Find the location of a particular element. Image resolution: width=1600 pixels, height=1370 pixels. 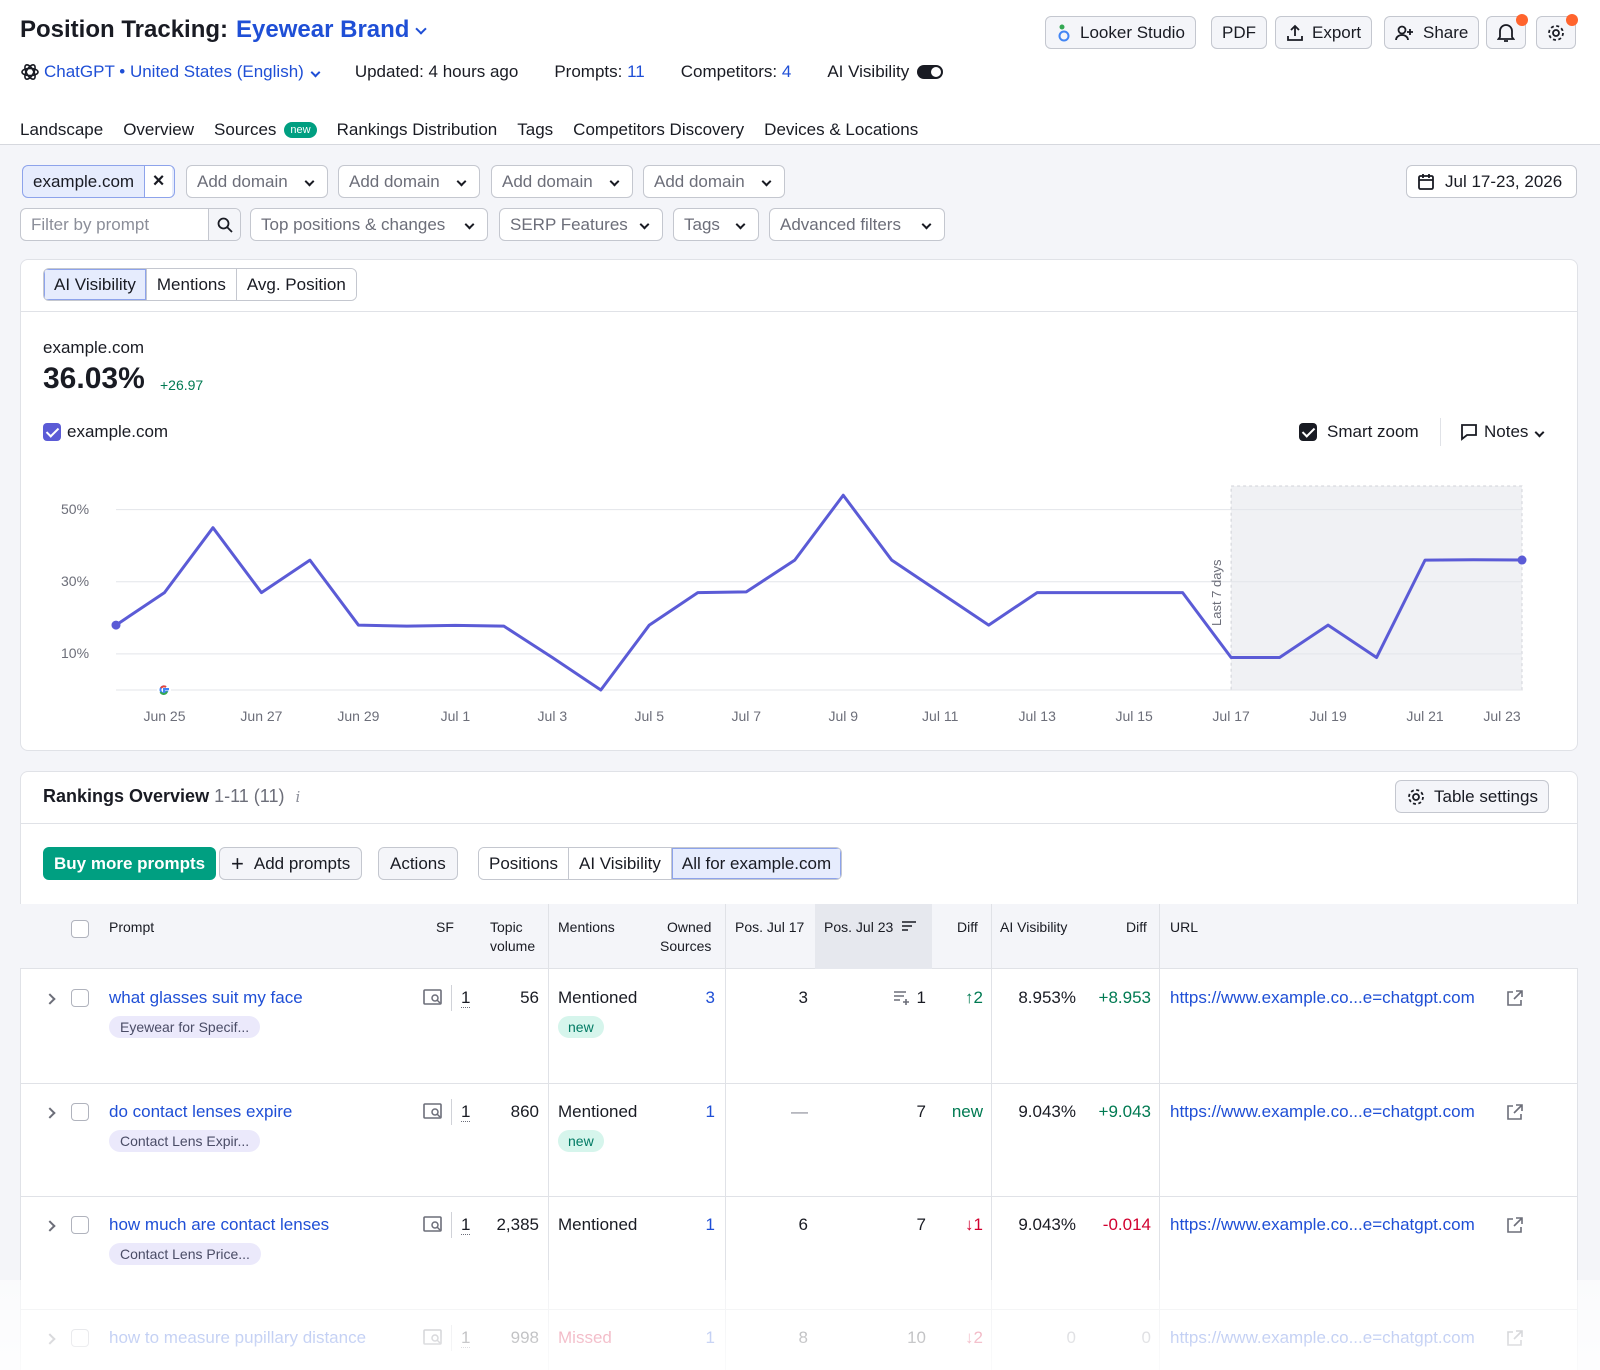

last-7-days-highlight is located at coordinates (1376, 588).